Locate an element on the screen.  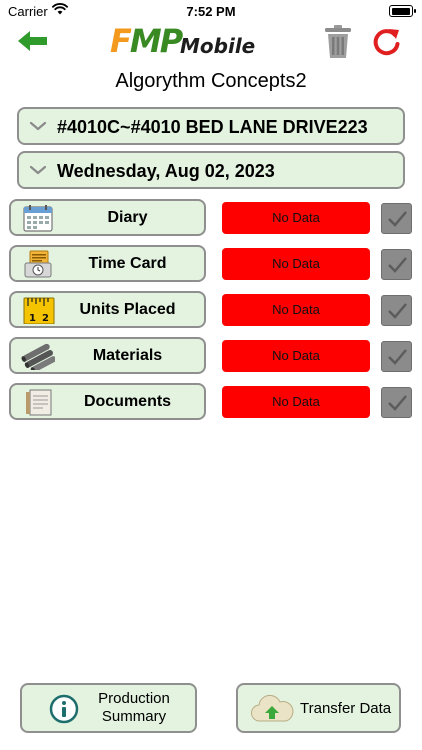
documents-status: No Data is located at coordinates (296, 402).